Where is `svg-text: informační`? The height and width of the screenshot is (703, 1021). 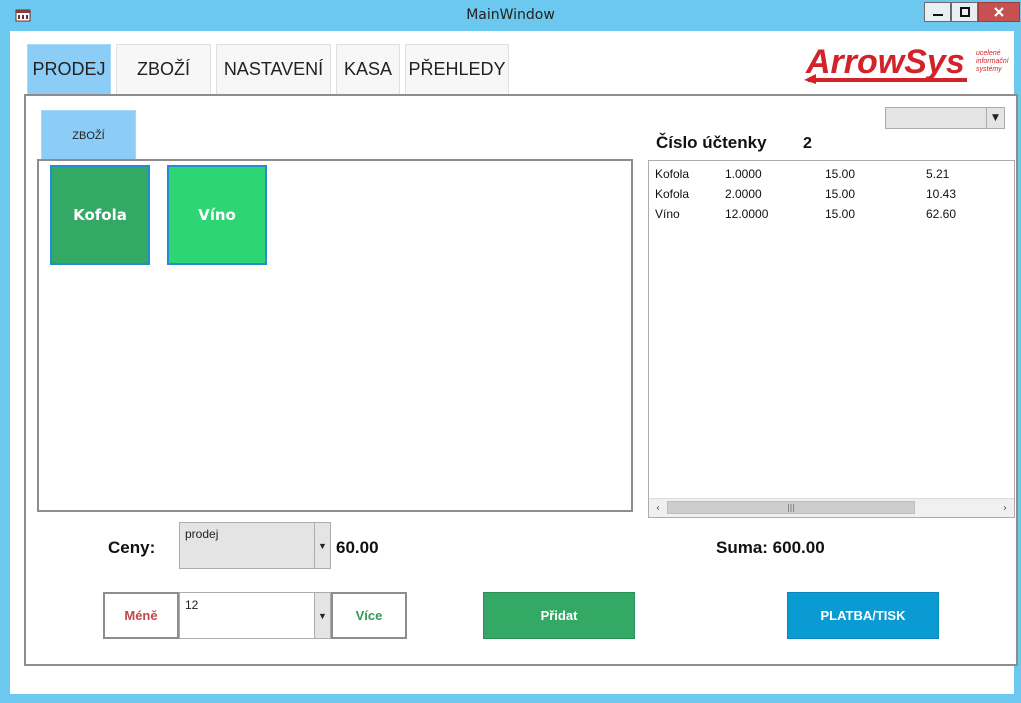
svg-text: informační is located at coordinates (993, 61).